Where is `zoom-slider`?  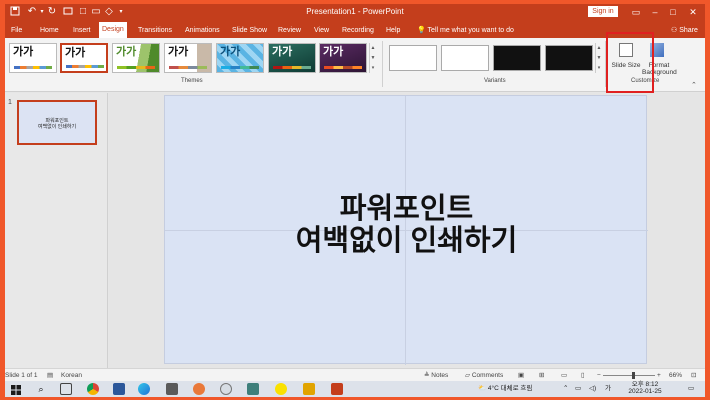 zoom-slider is located at coordinates (629, 375).